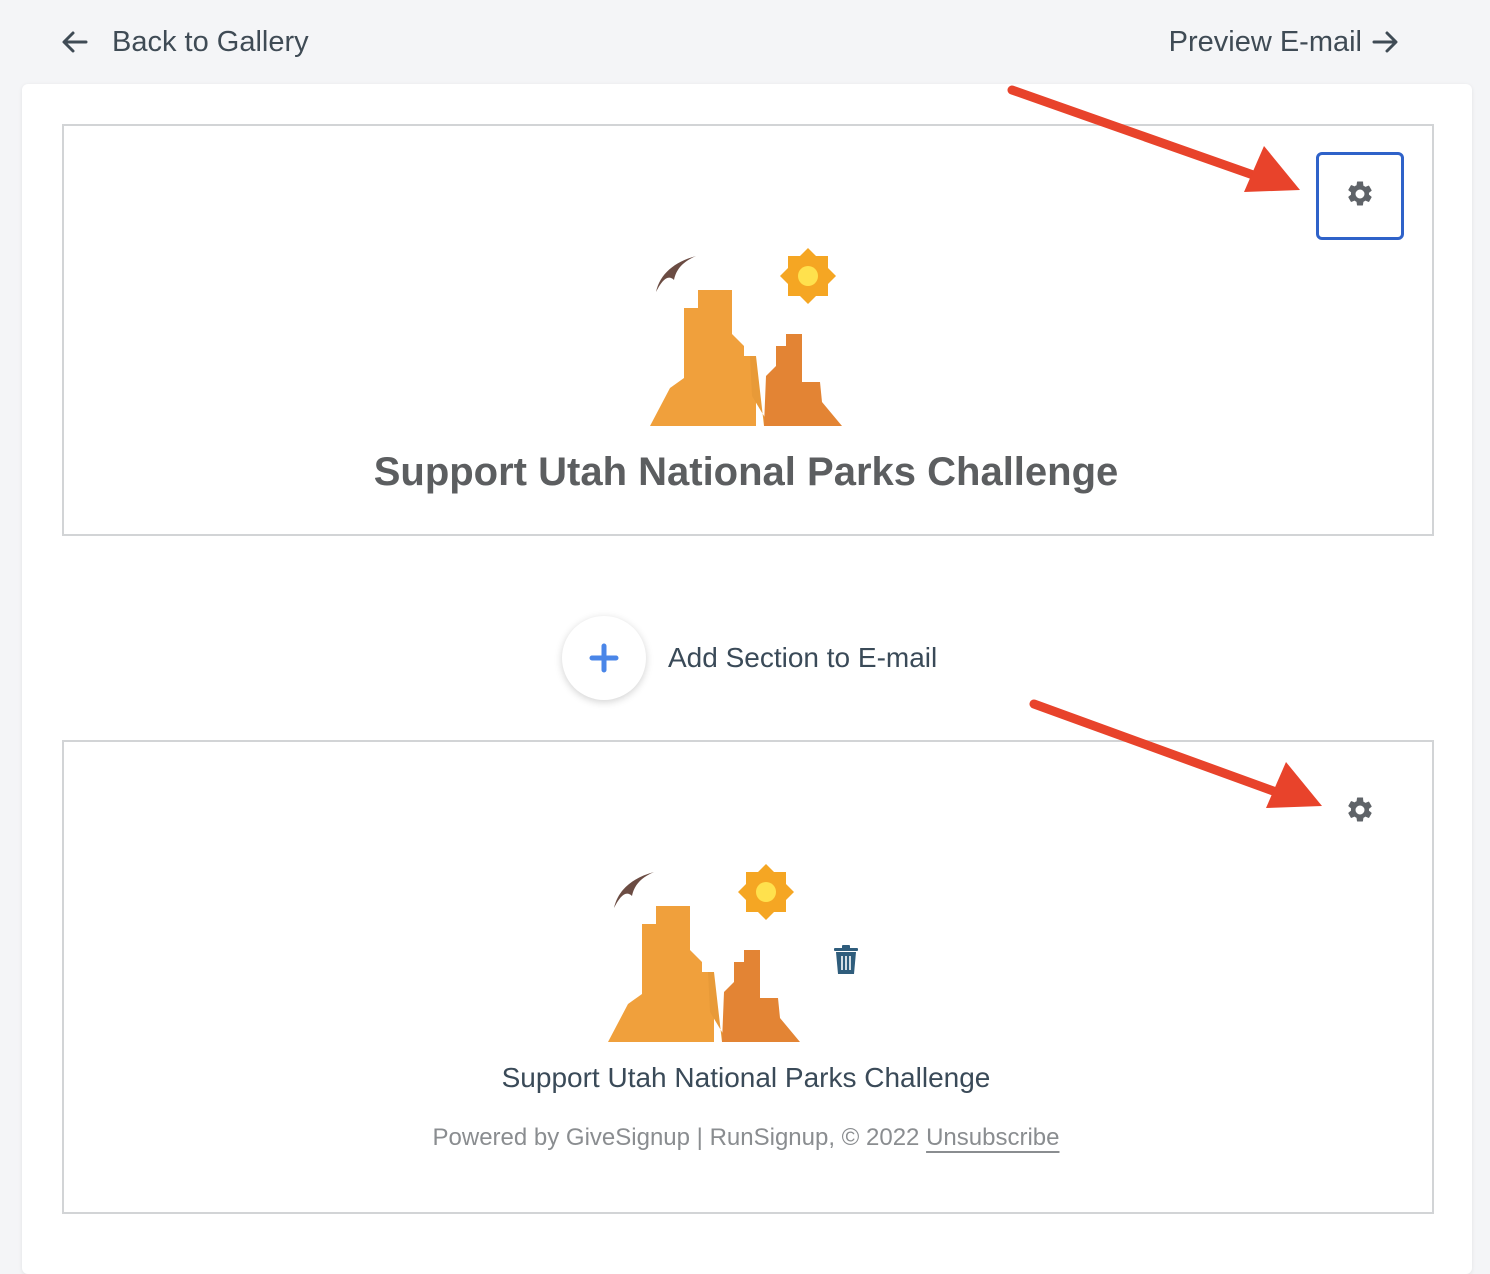 The width and height of the screenshot is (1490, 1274). I want to click on unsubscribe-link: Unsubscribe, so click(992, 1137).